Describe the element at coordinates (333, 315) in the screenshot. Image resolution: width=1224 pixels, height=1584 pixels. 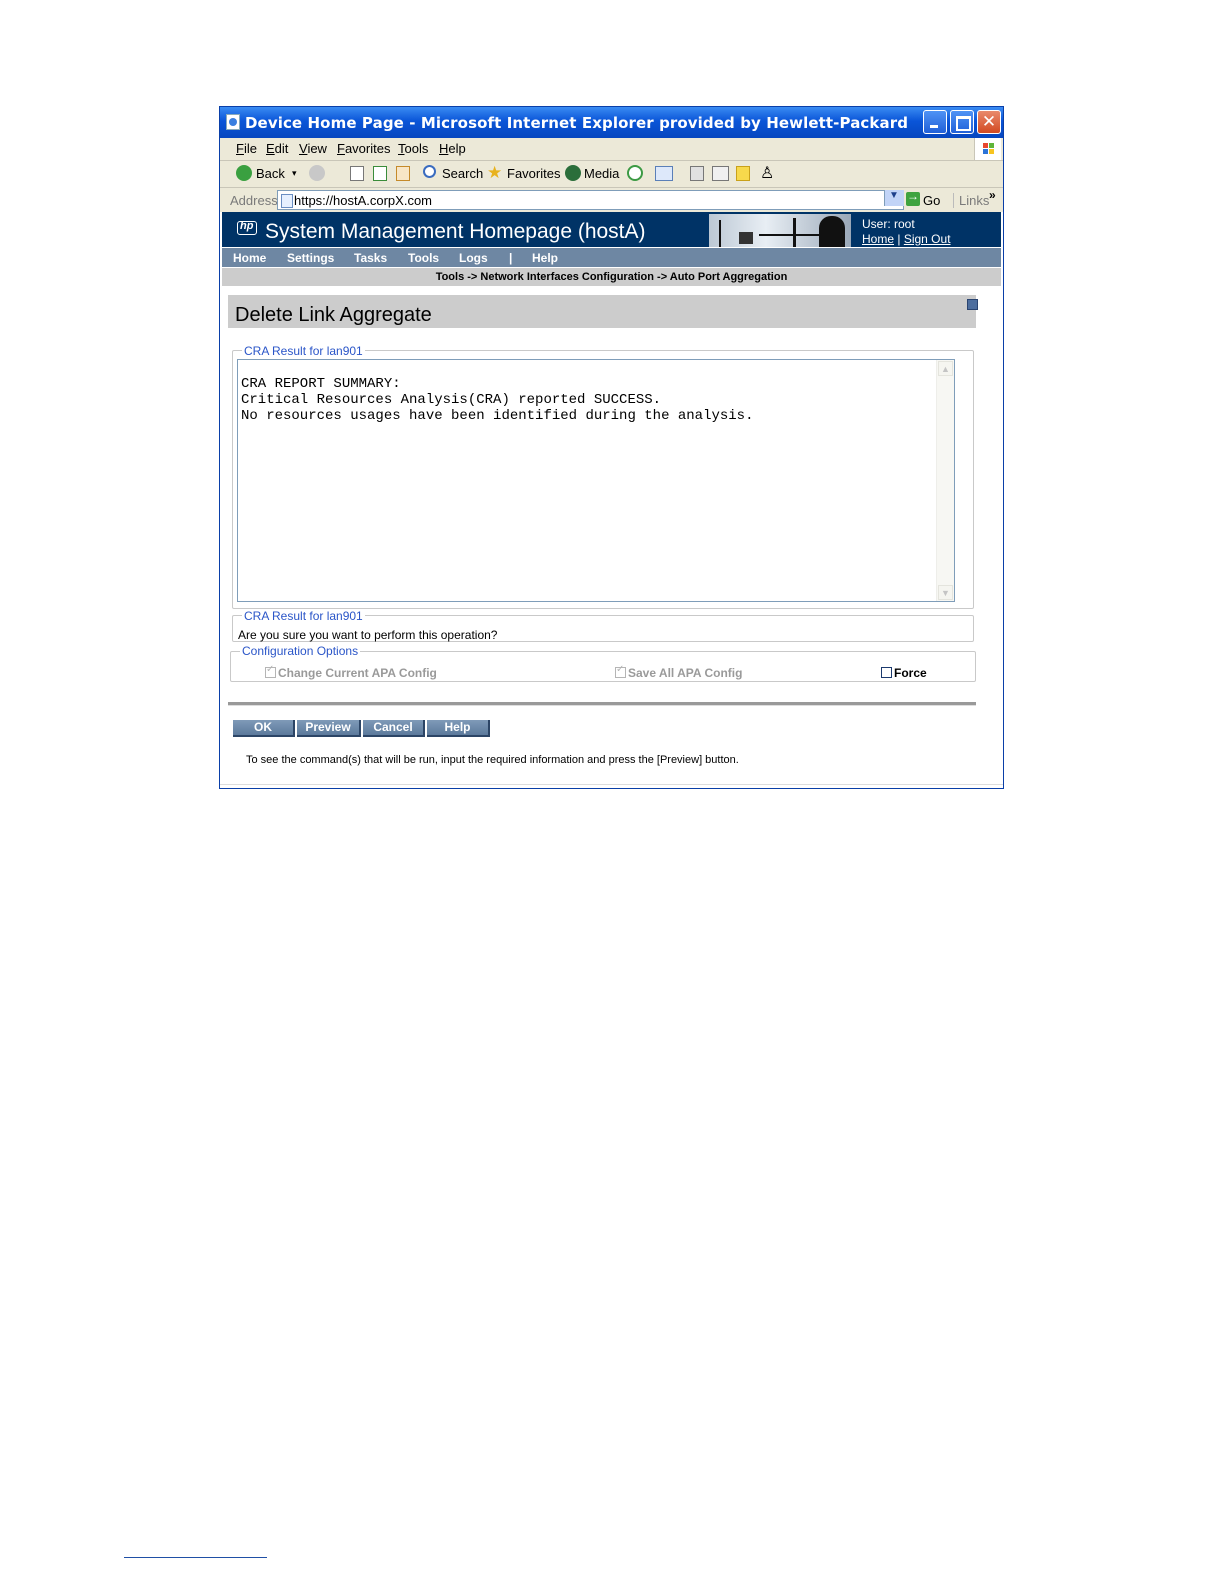
I see `page-title: Delete Link Aggregate` at that location.